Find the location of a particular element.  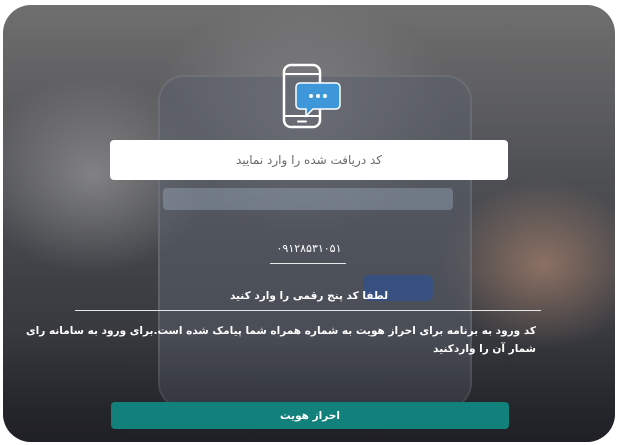

verification-code-input is located at coordinates (309, 160).